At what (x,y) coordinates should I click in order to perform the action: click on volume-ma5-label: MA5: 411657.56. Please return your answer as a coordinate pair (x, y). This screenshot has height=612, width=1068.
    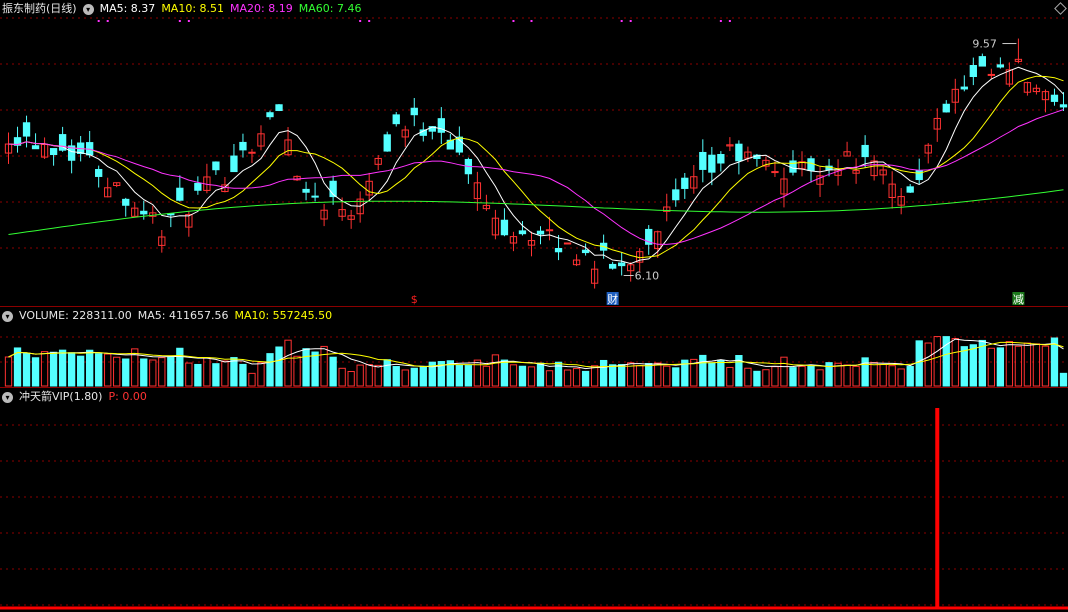
    Looking at the image, I should click on (183, 315).